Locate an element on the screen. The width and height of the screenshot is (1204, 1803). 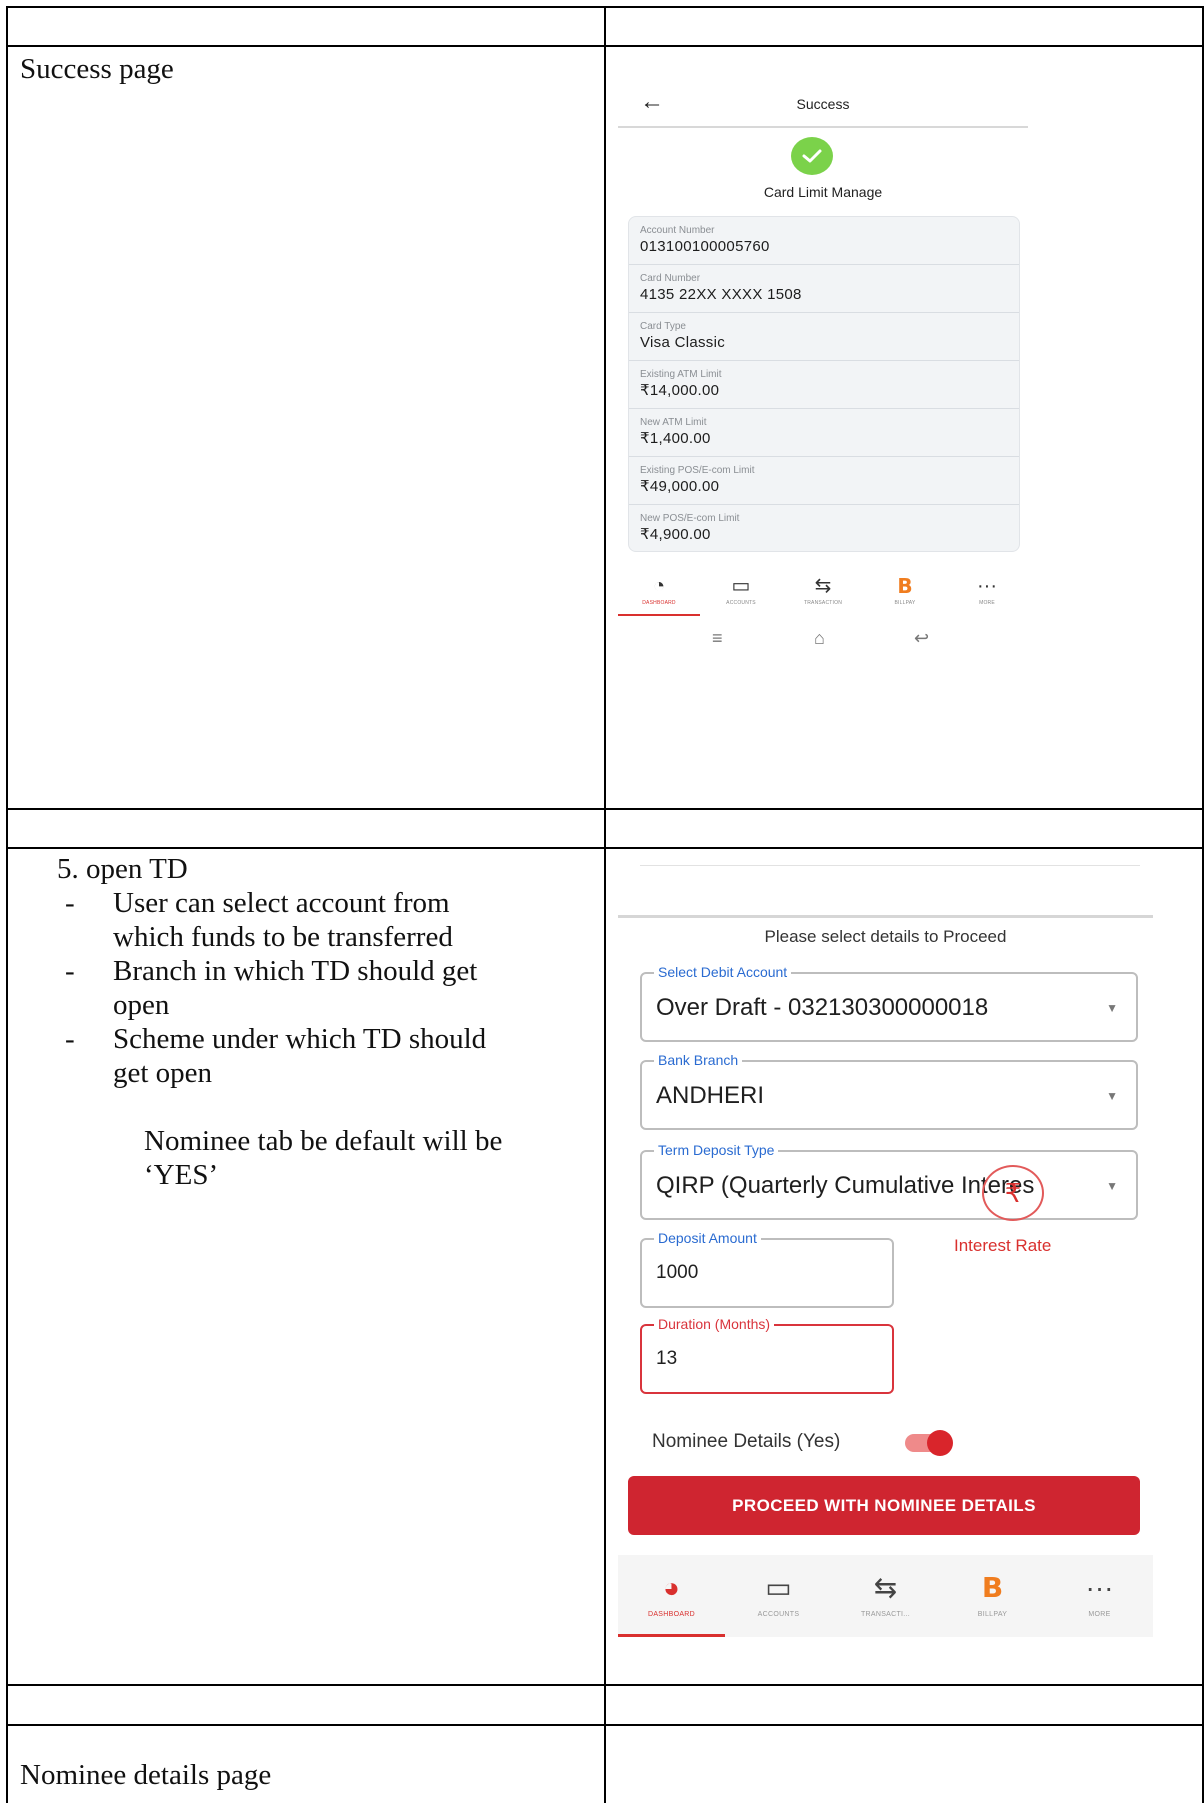
bullet-text: User can select account from is located at coordinates (281, 903).